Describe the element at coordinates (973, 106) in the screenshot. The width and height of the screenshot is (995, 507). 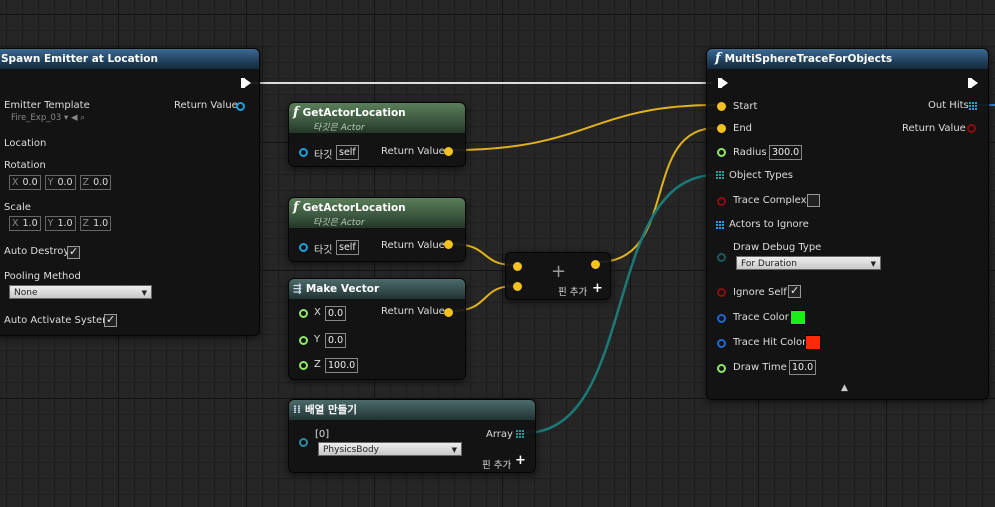
I see `out-hits-pin` at that location.